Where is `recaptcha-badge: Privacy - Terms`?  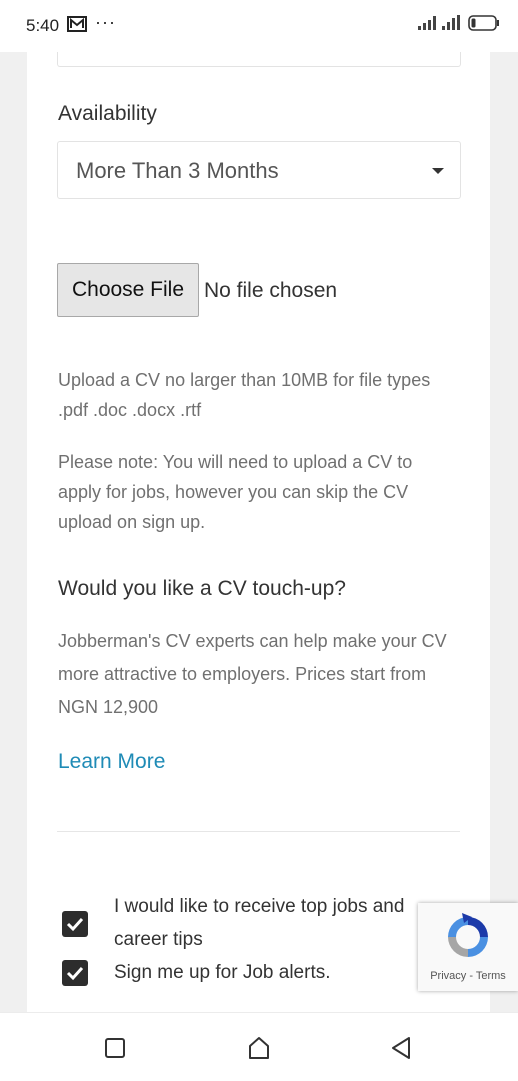
recaptcha-badge: Privacy - Terms is located at coordinates (468, 947).